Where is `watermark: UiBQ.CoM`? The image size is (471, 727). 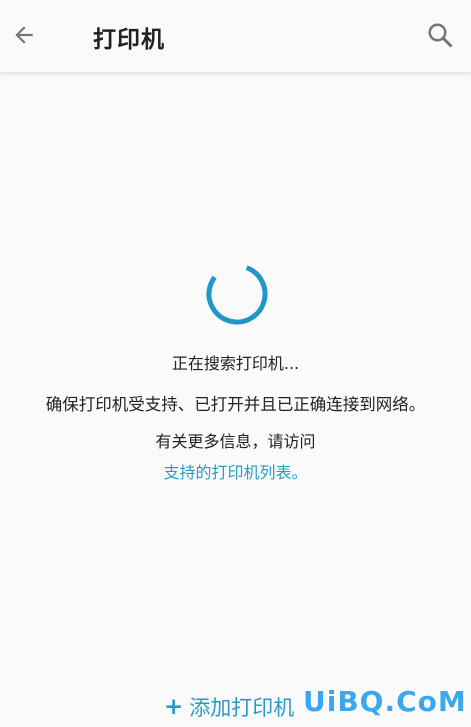
watermark: UiBQ.CoM is located at coordinates (385, 701).